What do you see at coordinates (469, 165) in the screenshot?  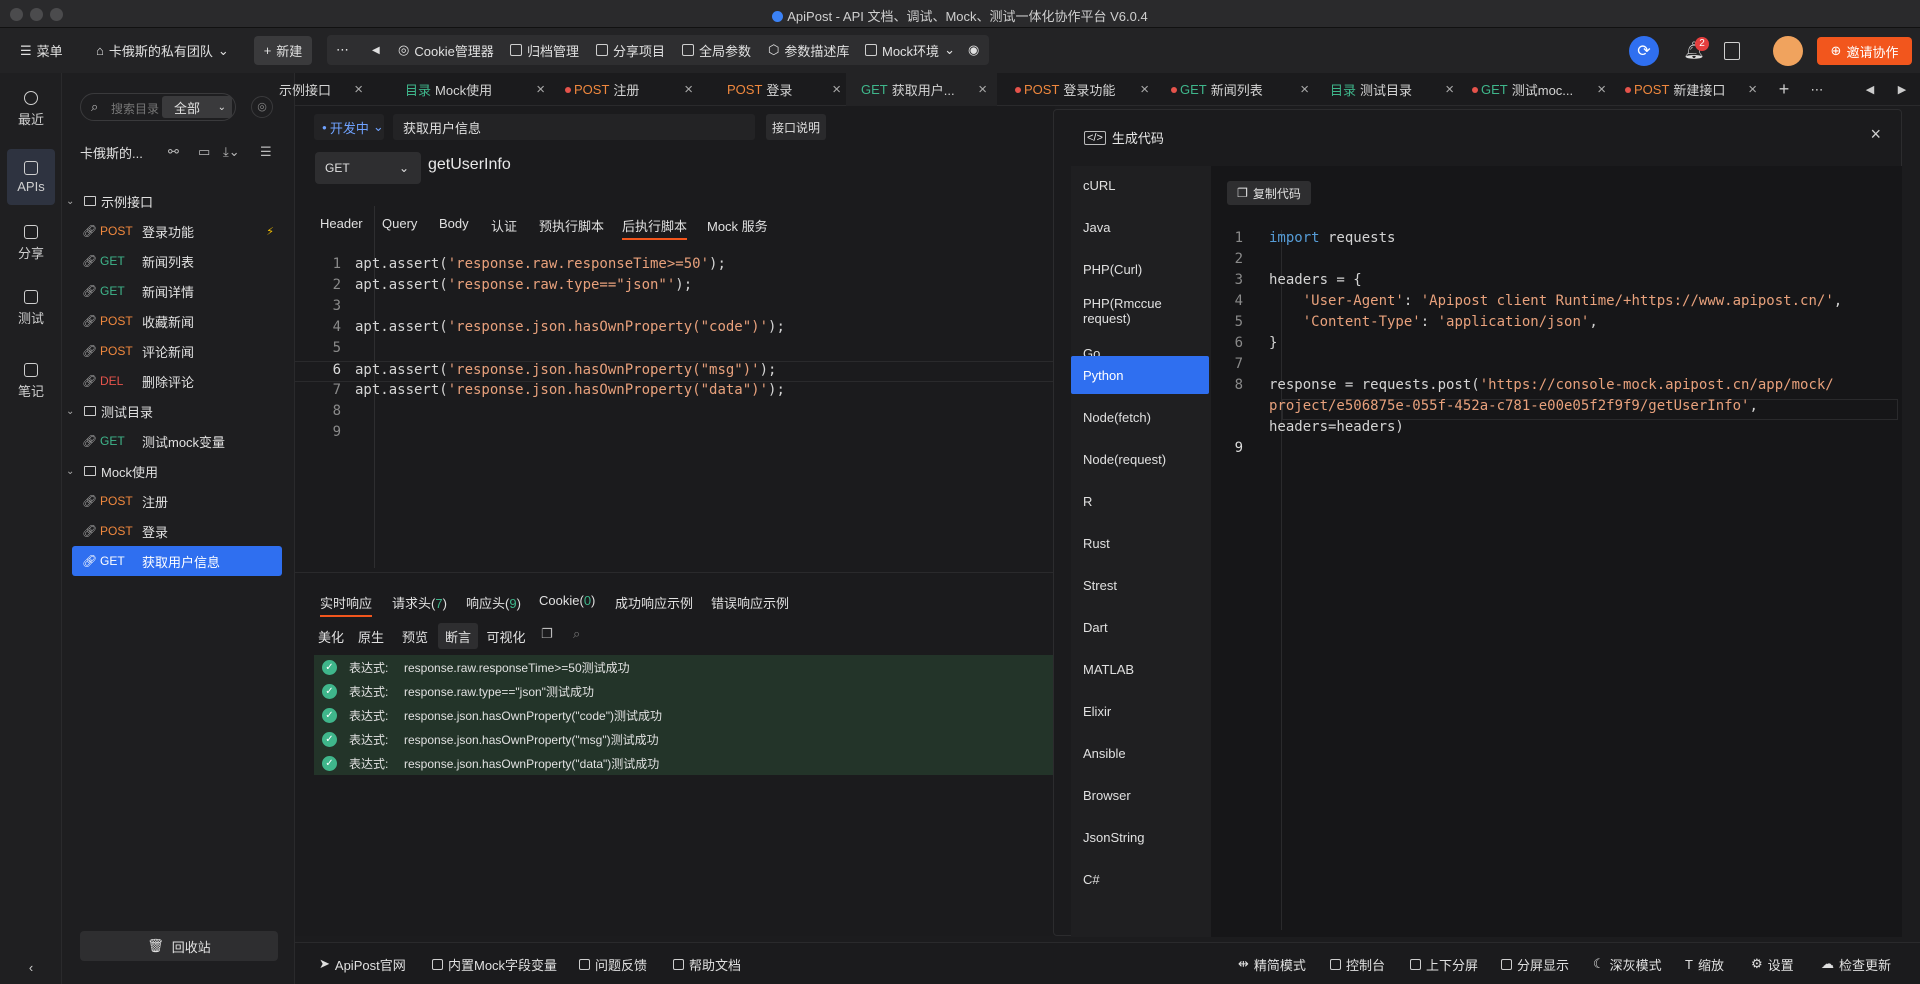 I see `url-input: getUserInfo` at bounding box center [469, 165].